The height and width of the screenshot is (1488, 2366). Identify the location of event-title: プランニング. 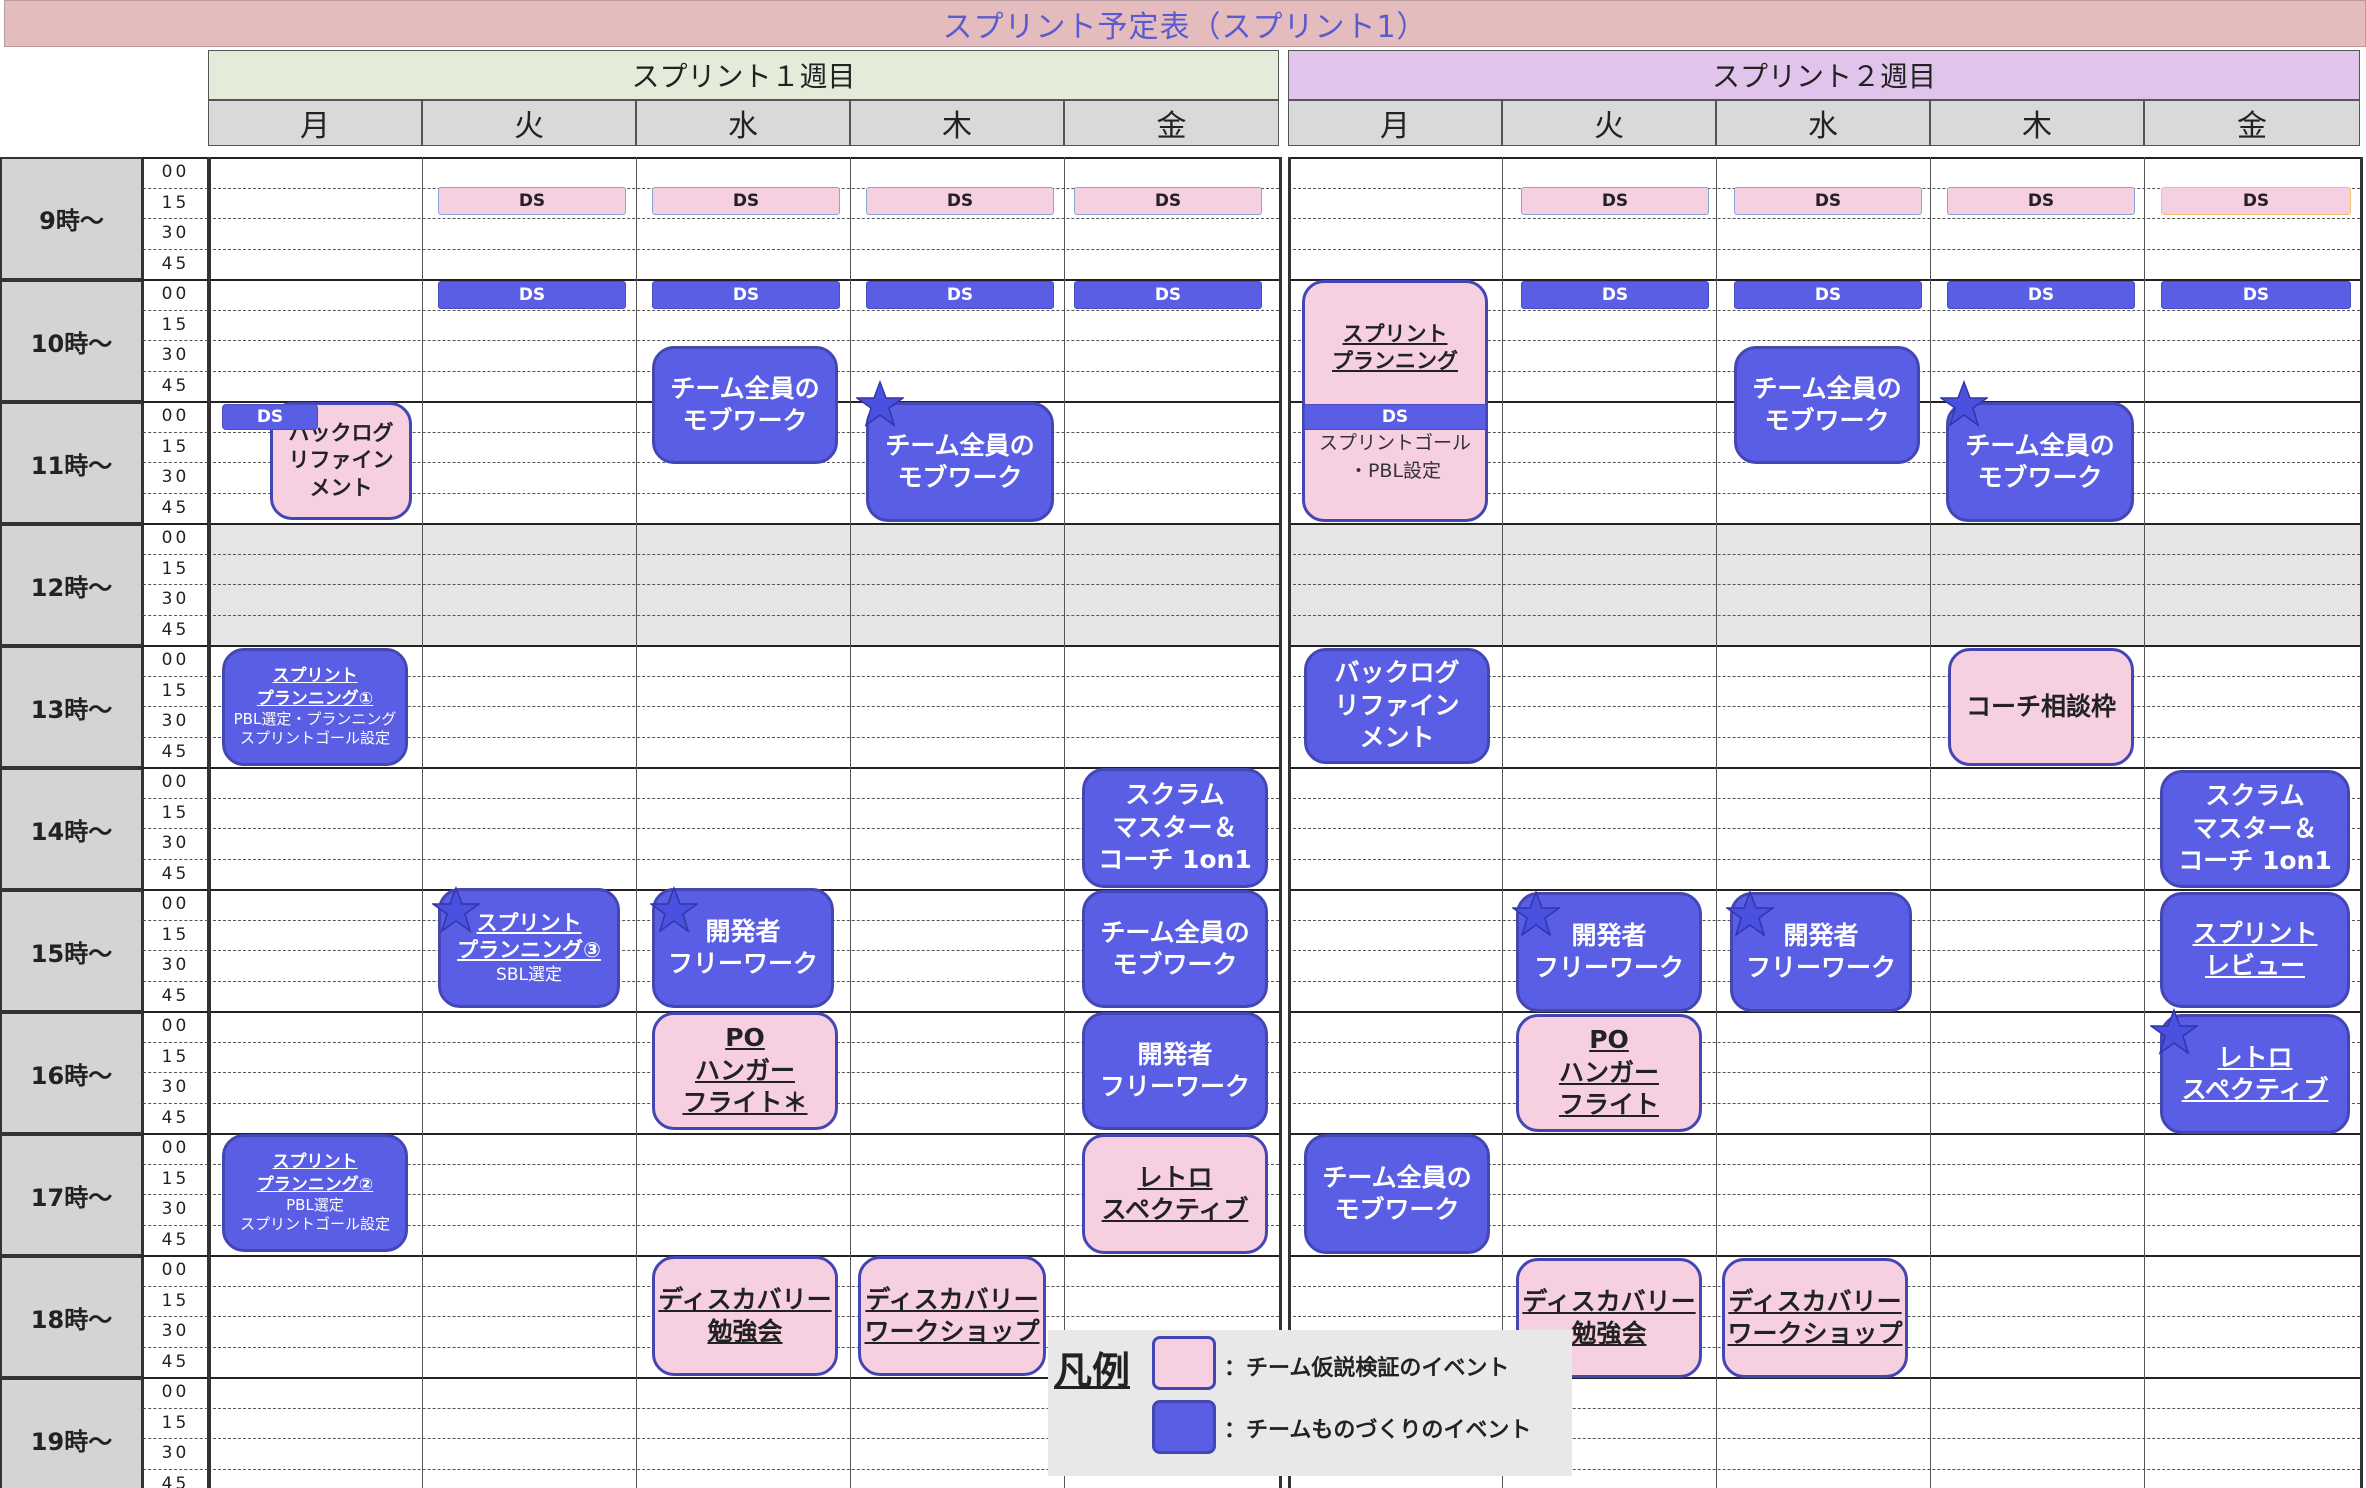
(1395, 361).